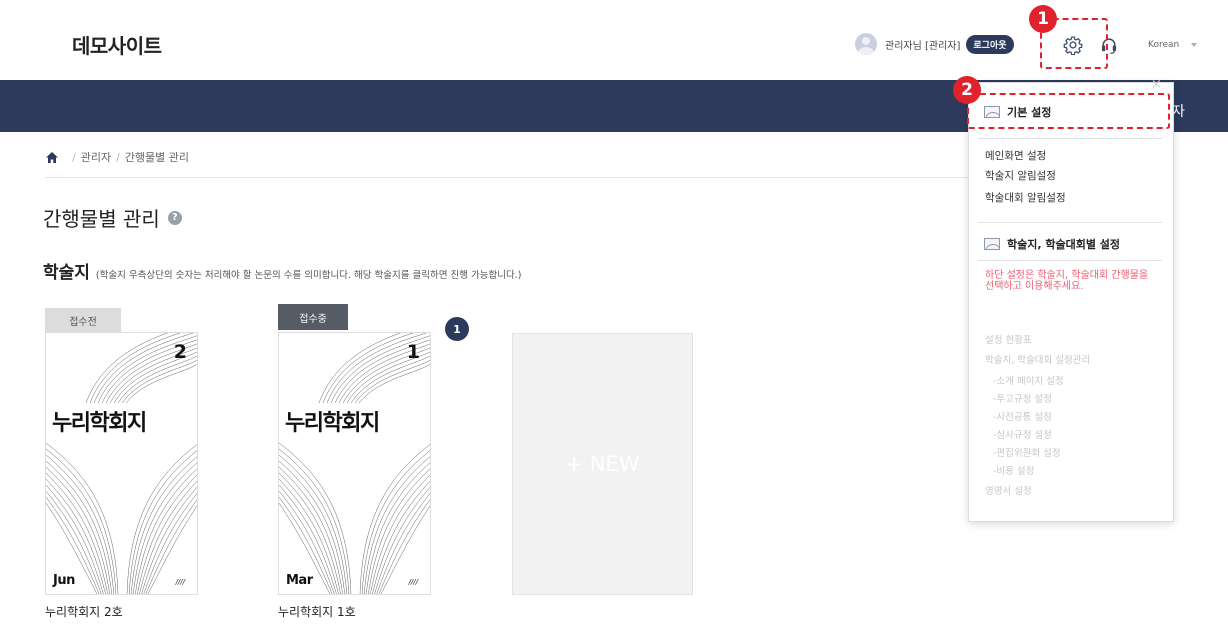 This screenshot has width=1228, height=625. I want to click on page-title: 간행물별 관리 ?, so click(112, 217).